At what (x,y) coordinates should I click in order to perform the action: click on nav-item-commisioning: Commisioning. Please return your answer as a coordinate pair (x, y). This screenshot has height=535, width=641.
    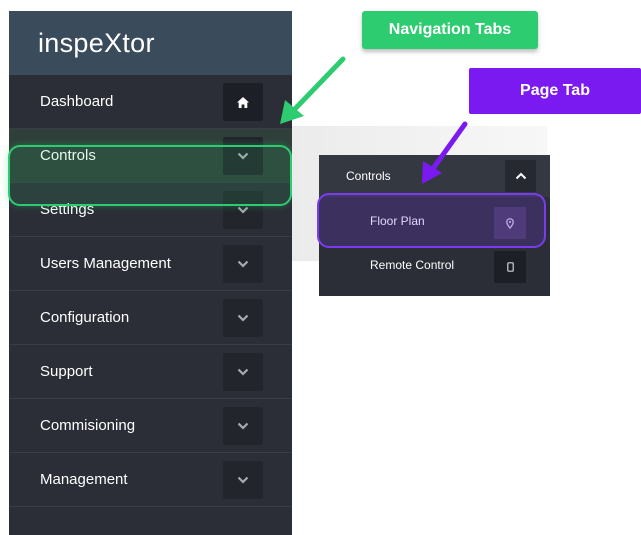
    Looking at the image, I should click on (150, 426).